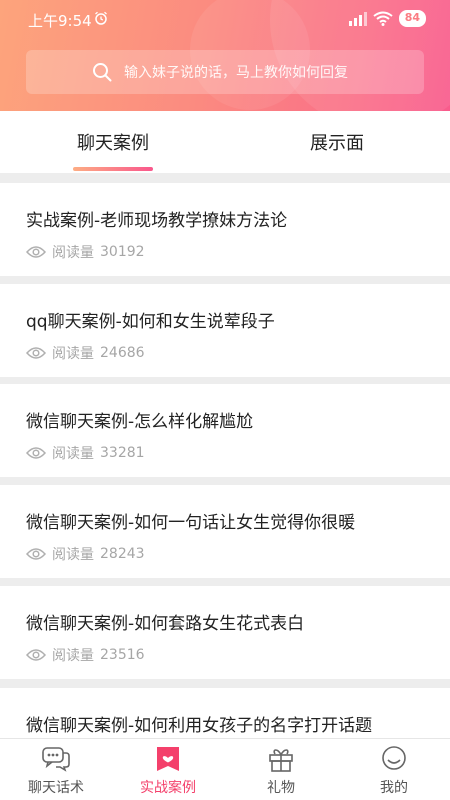 This screenshot has height=800, width=450. What do you see at coordinates (122, 655) in the screenshot?
I see `views-count: 23516` at bounding box center [122, 655].